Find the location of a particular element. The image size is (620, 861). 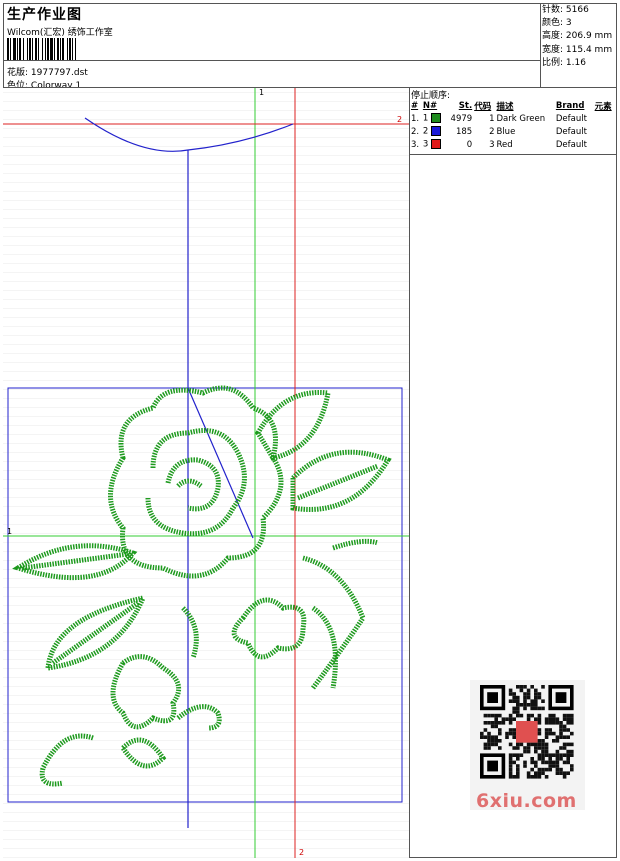

stat-ratio: 比例: 1.16 is located at coordinates (564, 62).